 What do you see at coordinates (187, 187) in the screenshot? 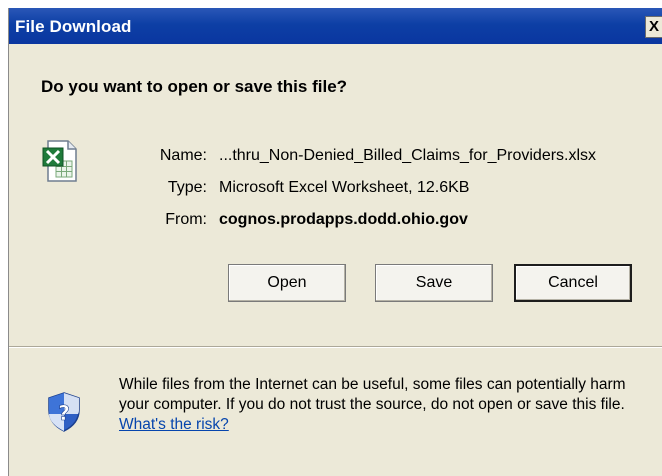
I see `type-label: Type:` at bounding box center [187, 187].